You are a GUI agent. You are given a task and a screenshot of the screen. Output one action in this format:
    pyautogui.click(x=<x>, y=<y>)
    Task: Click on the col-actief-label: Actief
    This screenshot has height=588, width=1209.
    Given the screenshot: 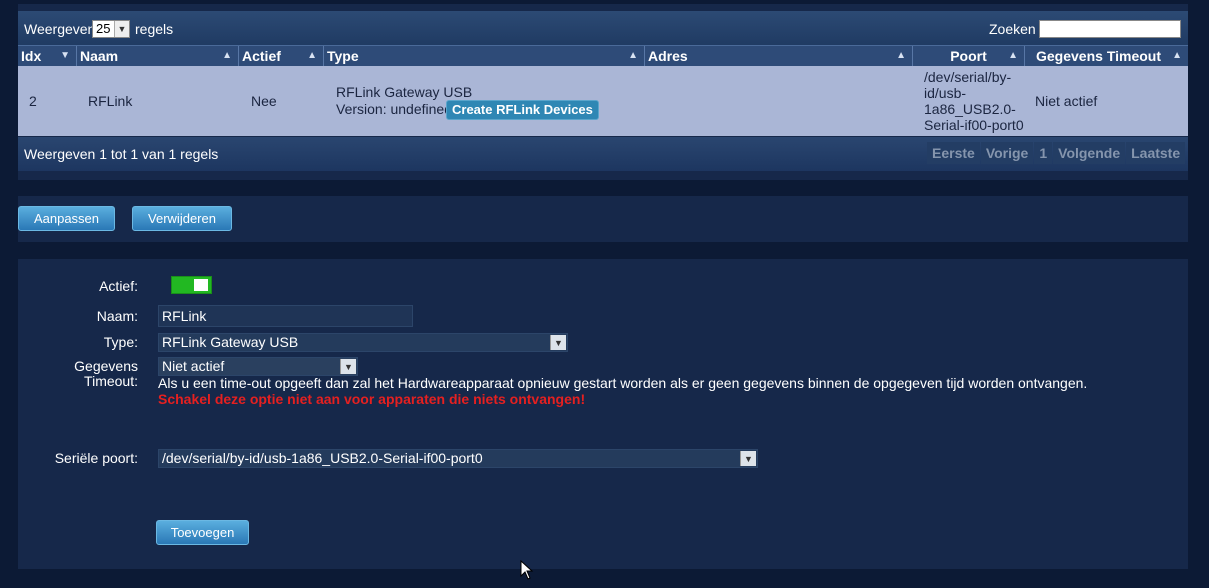 What is the action you would take?
    pyautogui.click(x=261, y=56)
    